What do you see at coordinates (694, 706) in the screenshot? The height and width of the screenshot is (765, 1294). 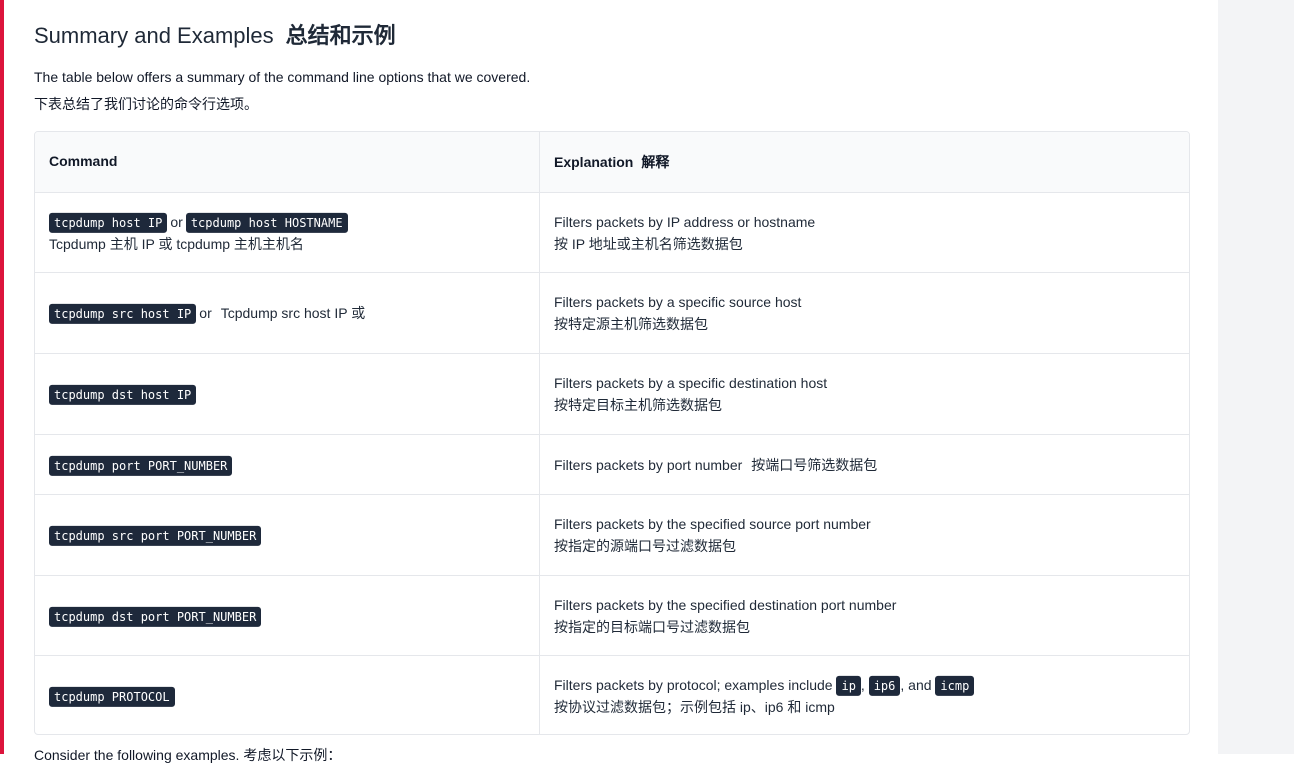 I see `explanation-zh: 按协议过滤数据包；示例包括 ip、ip6 和 icmp` at bounding box center [694, 706].